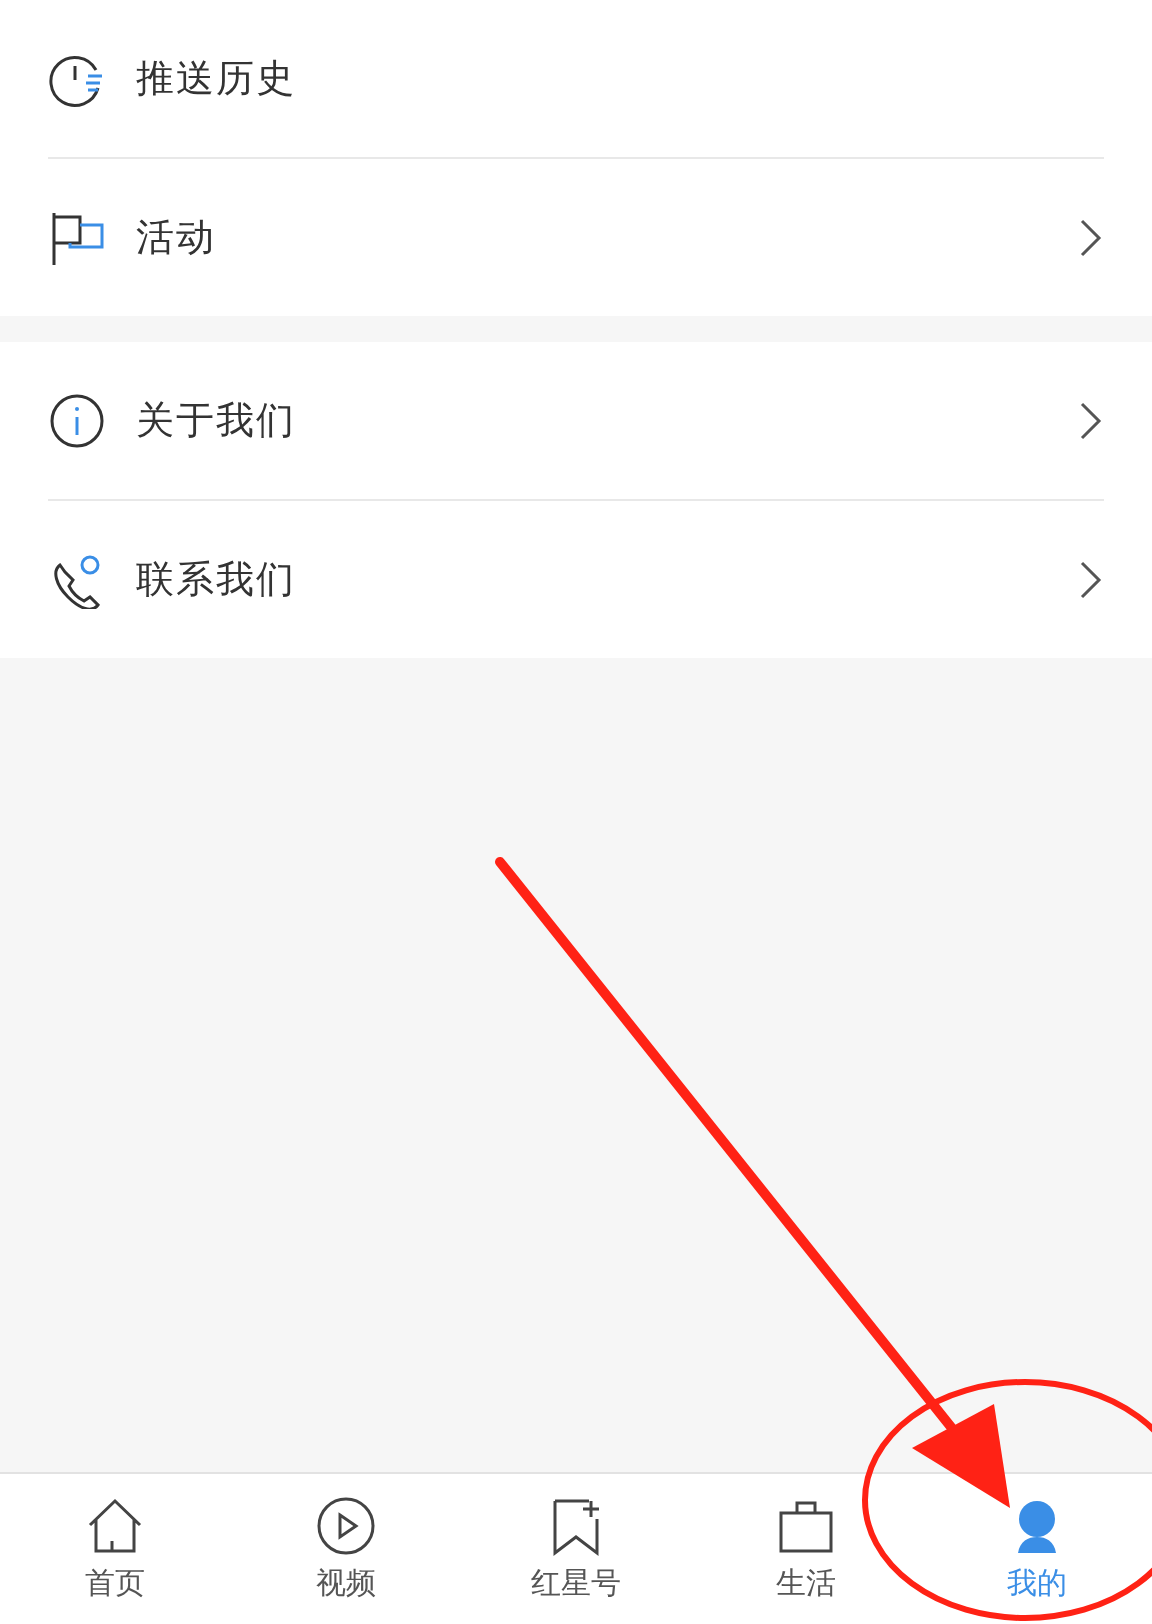 The image size is (1152, 1624). What do you see at coordinates (620, 78) in the screenshot?
I see `menu-item-label: 推送历史` at bounding box center [620, 78].